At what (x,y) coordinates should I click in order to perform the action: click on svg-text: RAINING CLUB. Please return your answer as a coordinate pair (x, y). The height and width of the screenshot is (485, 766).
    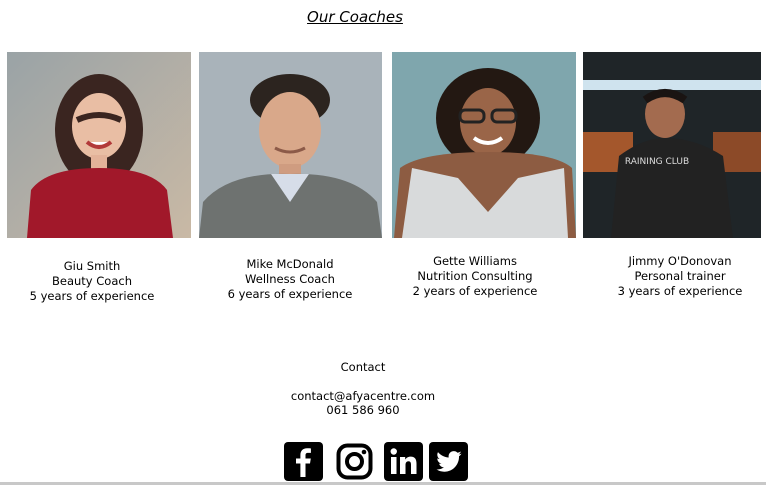
    Looking at the image, I should click on (657, 162).